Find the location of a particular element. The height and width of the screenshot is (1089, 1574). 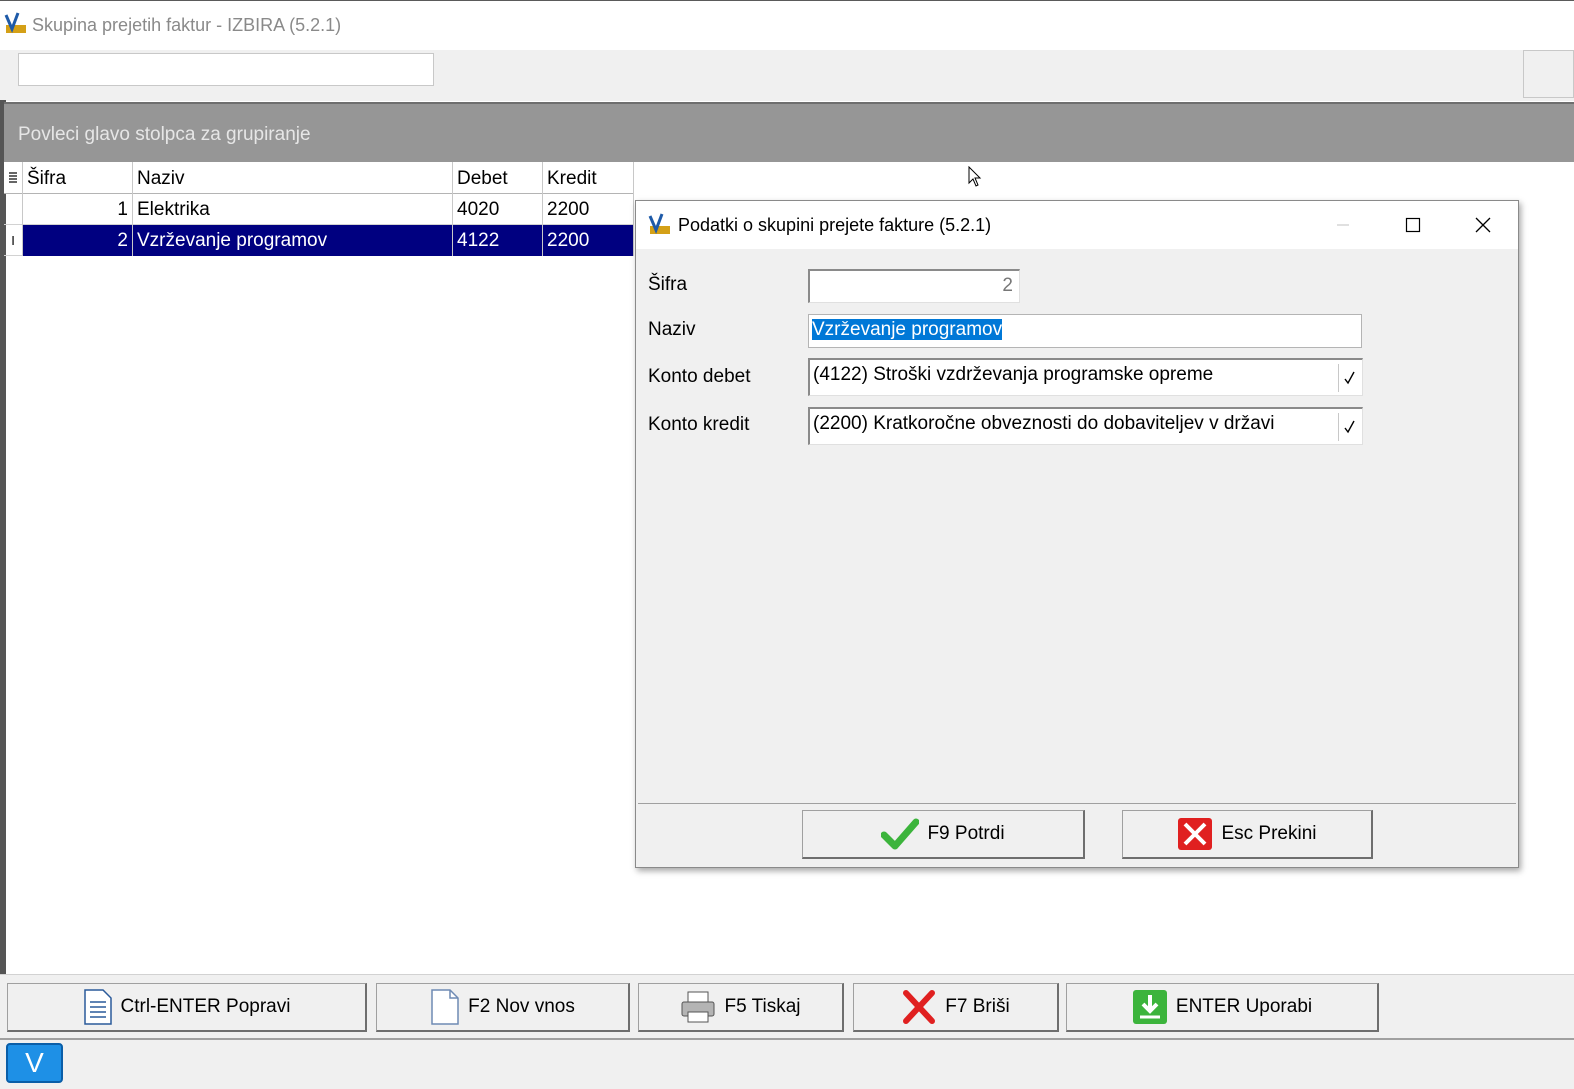

column-header-naziv: Naziv is located at coordinates (293, 178).